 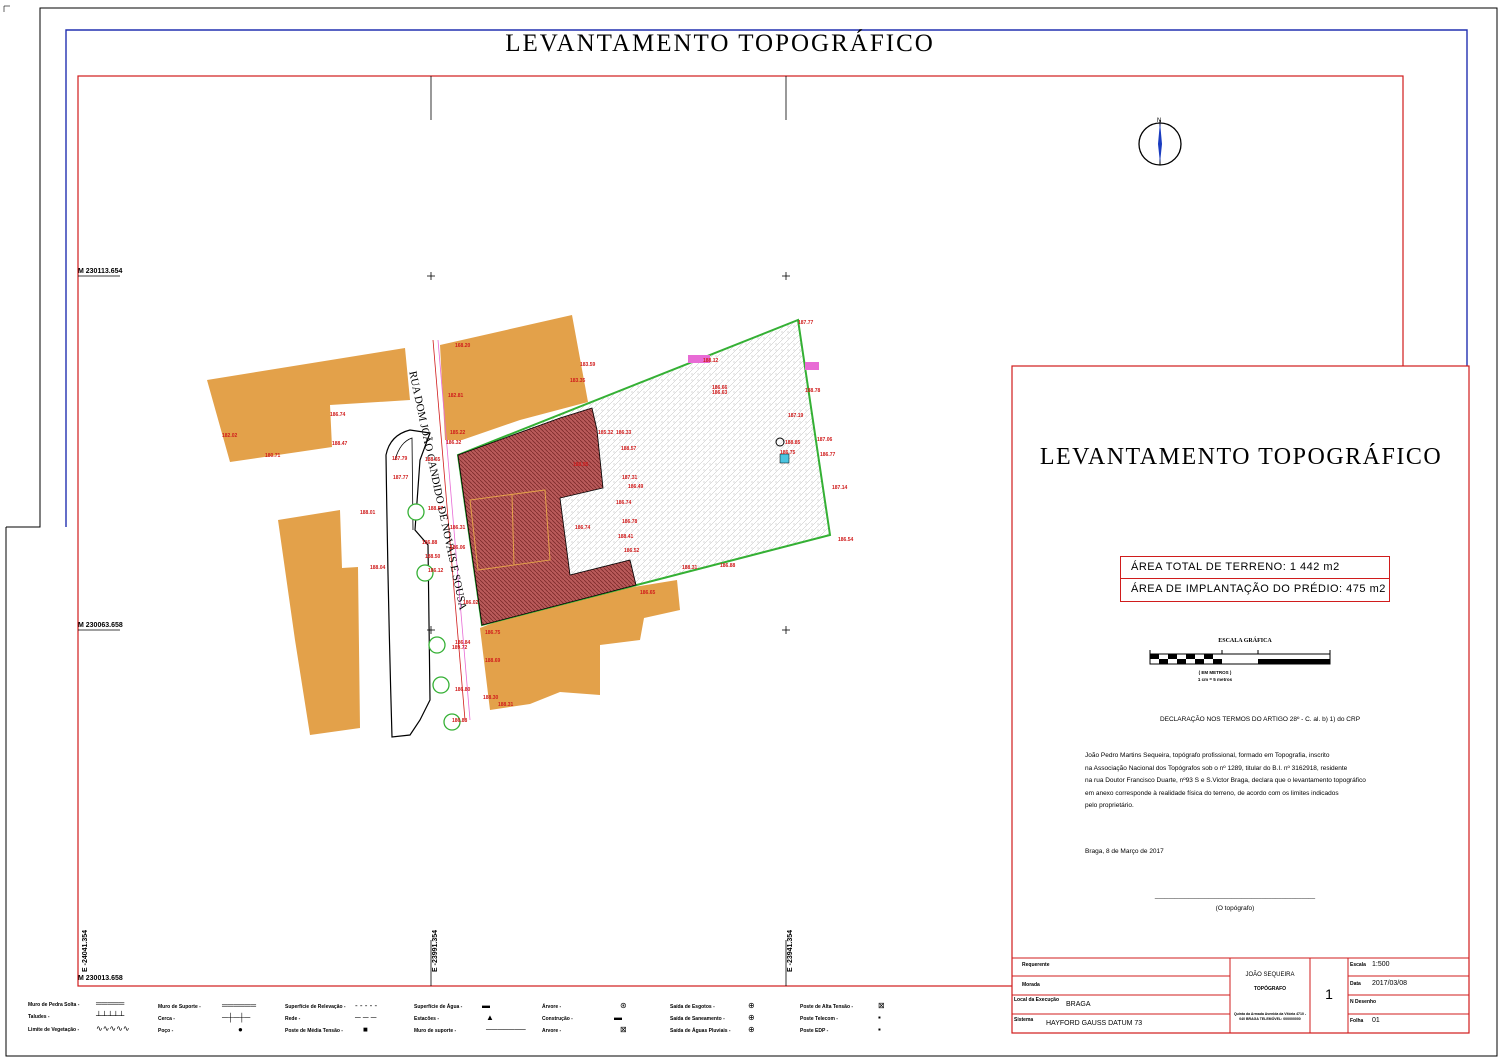 What do you see at coordinates (293, 1019) in the screenshot?
I see `legend-label: Rede -` at bounding box center [293, 1019].